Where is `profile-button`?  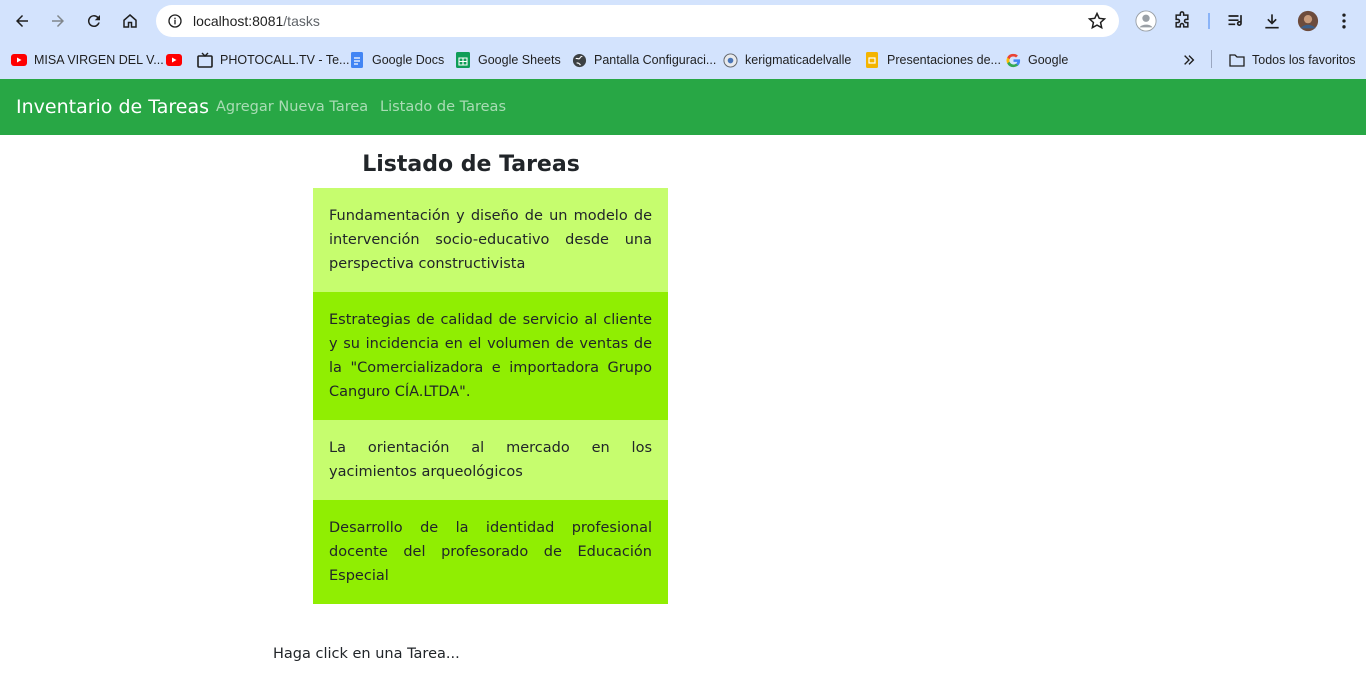 profile-button is located at coordinates (1308, 21).